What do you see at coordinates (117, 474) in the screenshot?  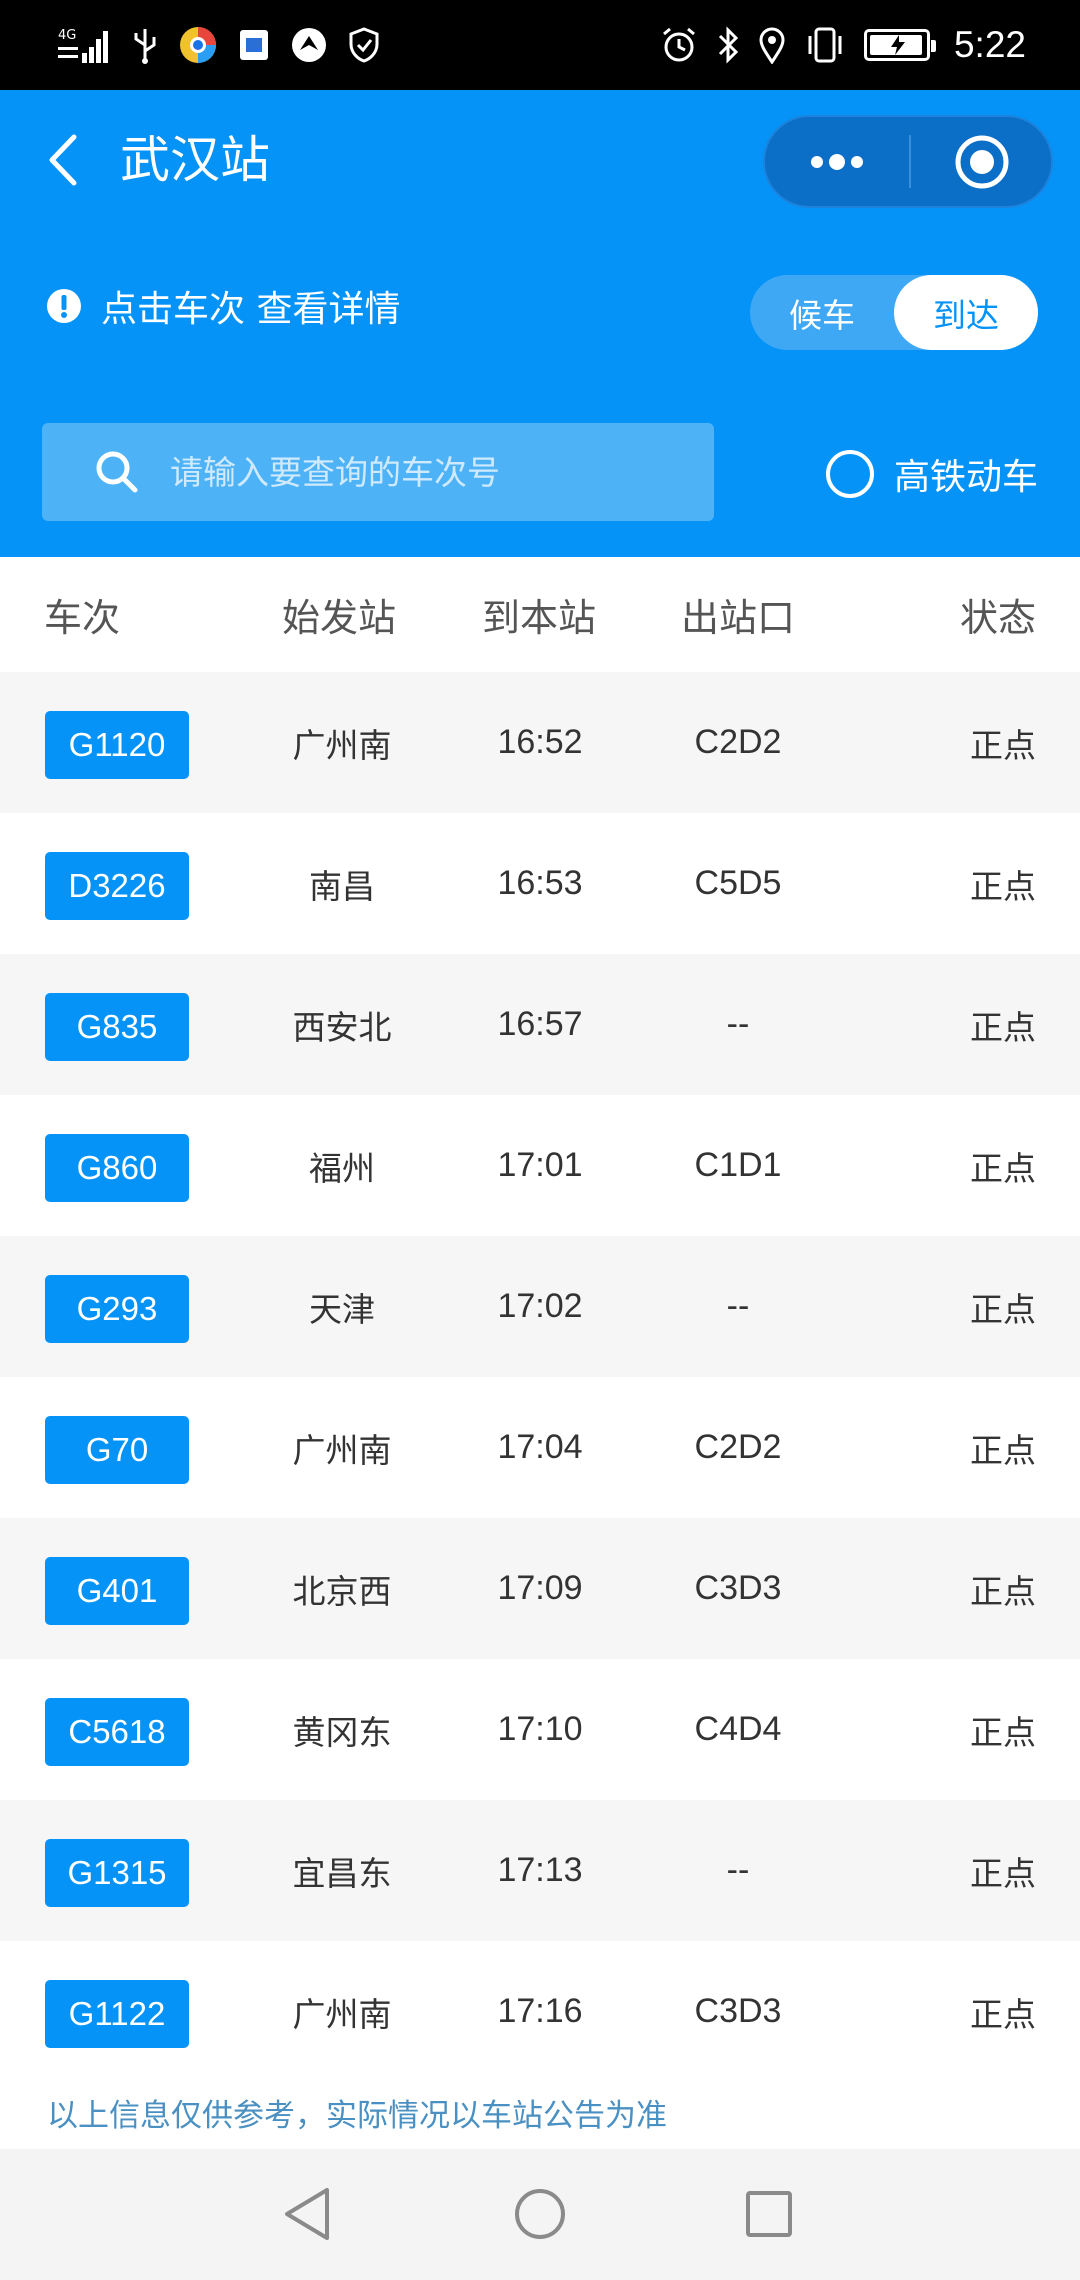 I see `search-icon` at bounding box center [117, 474].